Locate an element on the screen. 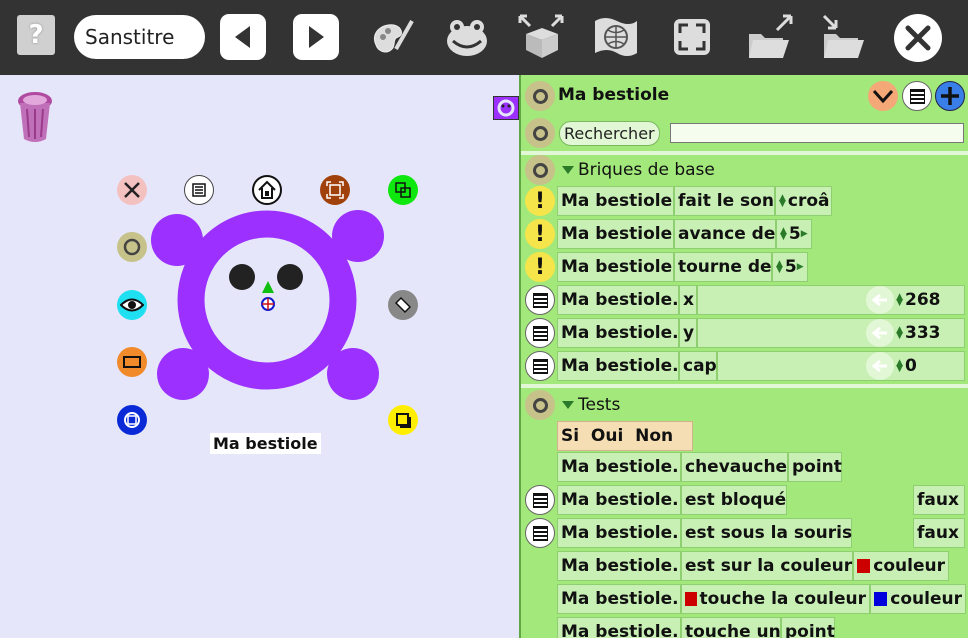 Image resolution: width=968 pixels, height=638 pixels. top-toolbar: ? Sanstitre is located at coordinates (484, 37).